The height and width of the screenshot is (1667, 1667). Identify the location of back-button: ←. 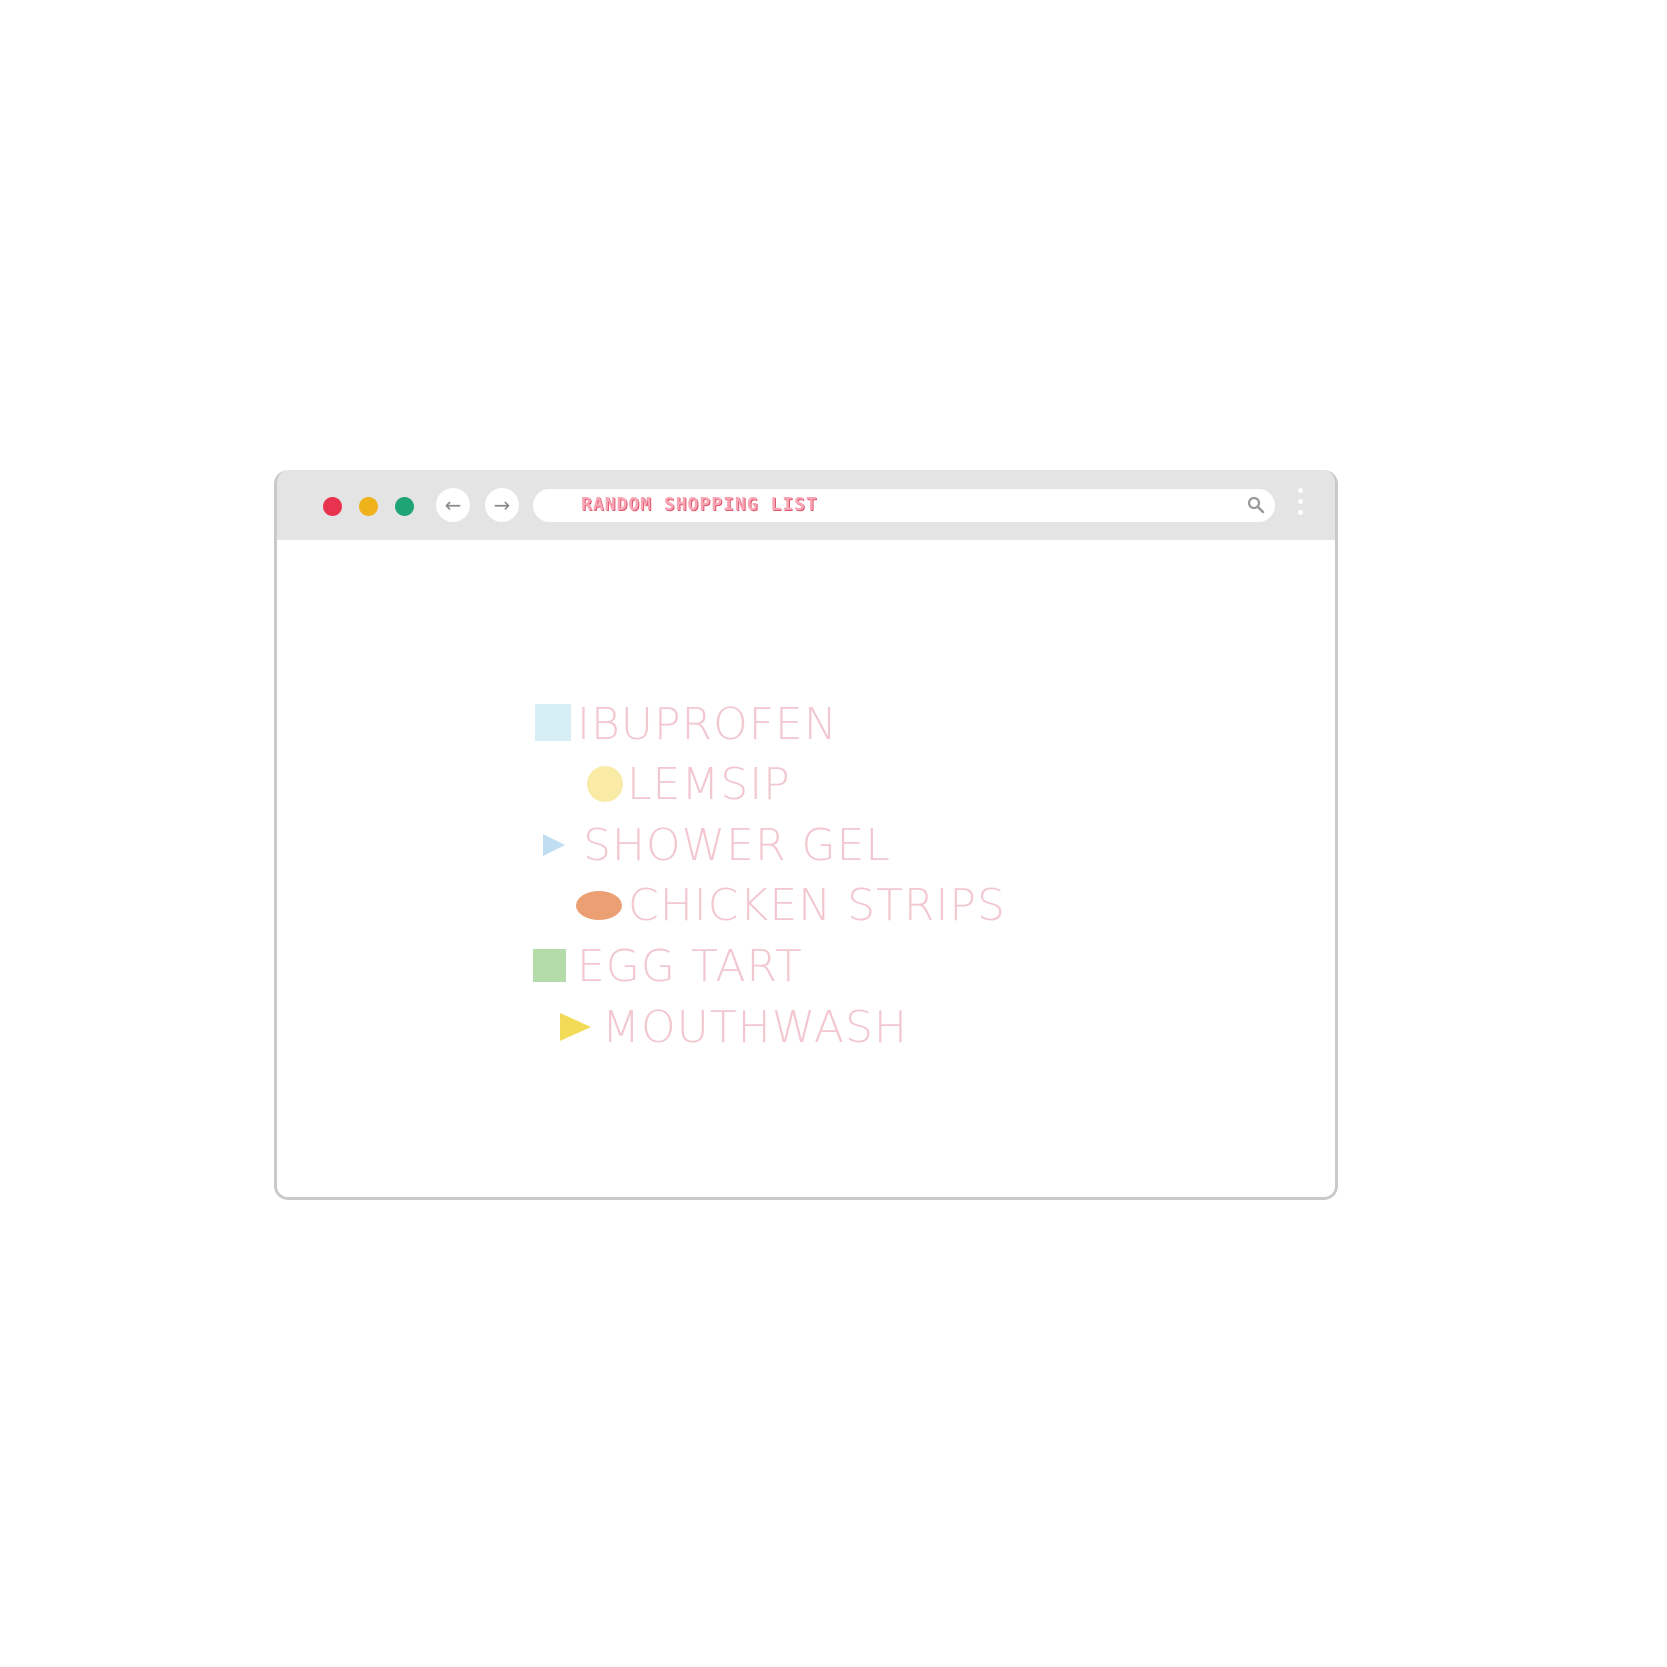
(453, 505).